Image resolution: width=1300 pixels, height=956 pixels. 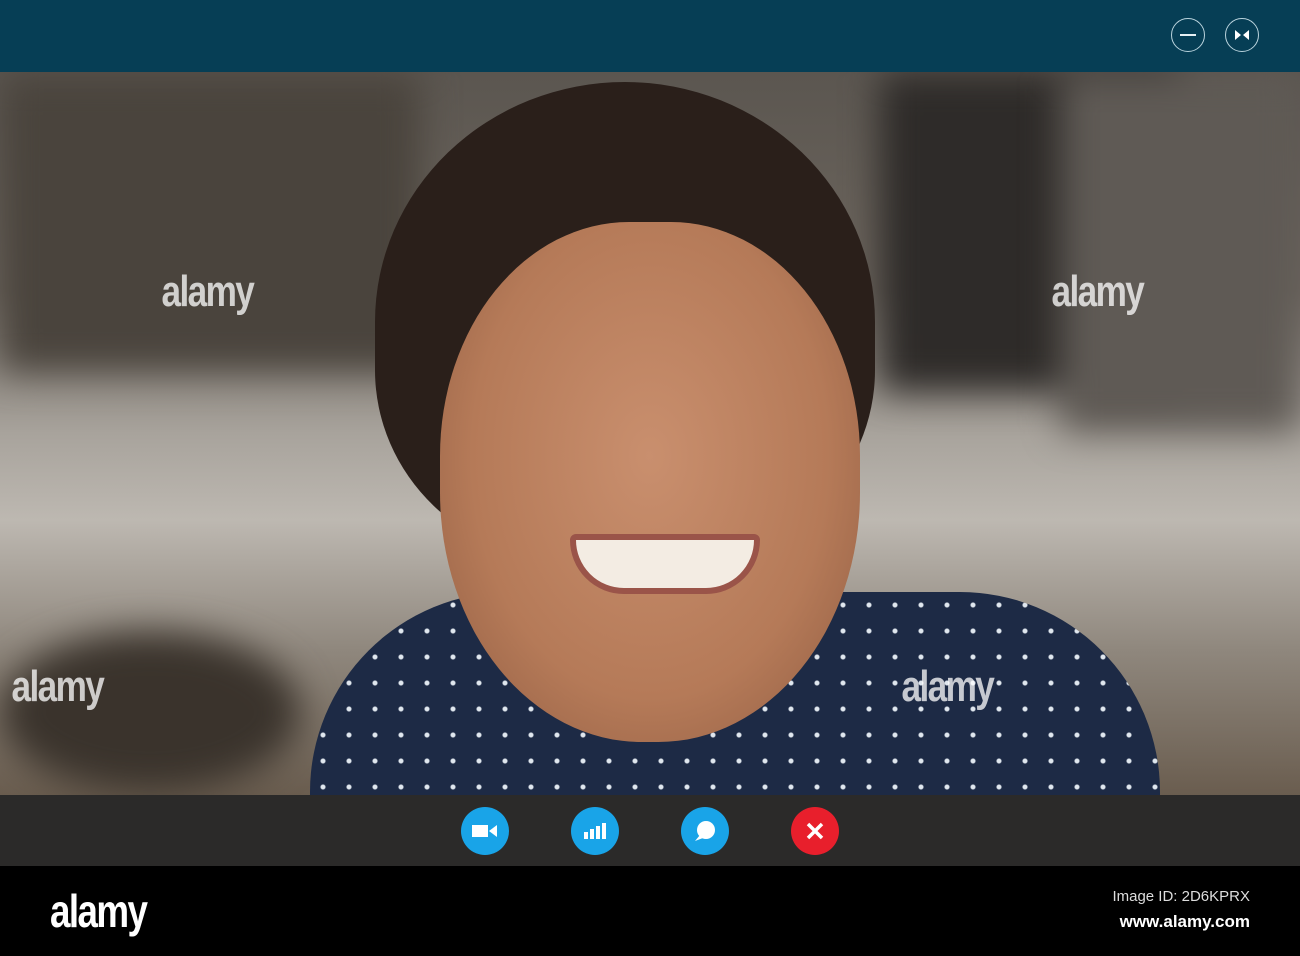 What do you see at coordinates (99, 911) in the screenshot?
I see `alamy-logo: alamy` at bounding box center [99, 911].